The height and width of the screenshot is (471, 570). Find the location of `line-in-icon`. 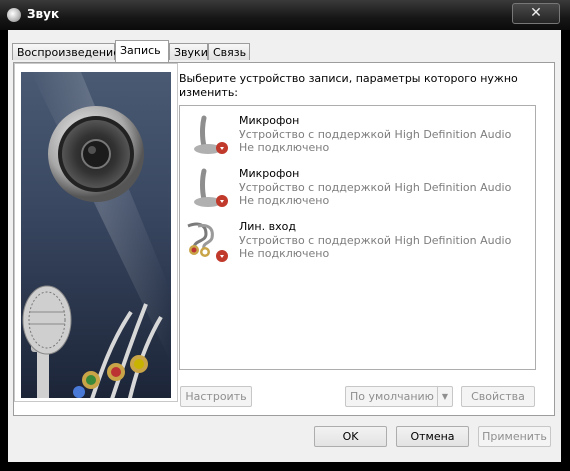

line-in-icon is located at coordinates (207, 242).